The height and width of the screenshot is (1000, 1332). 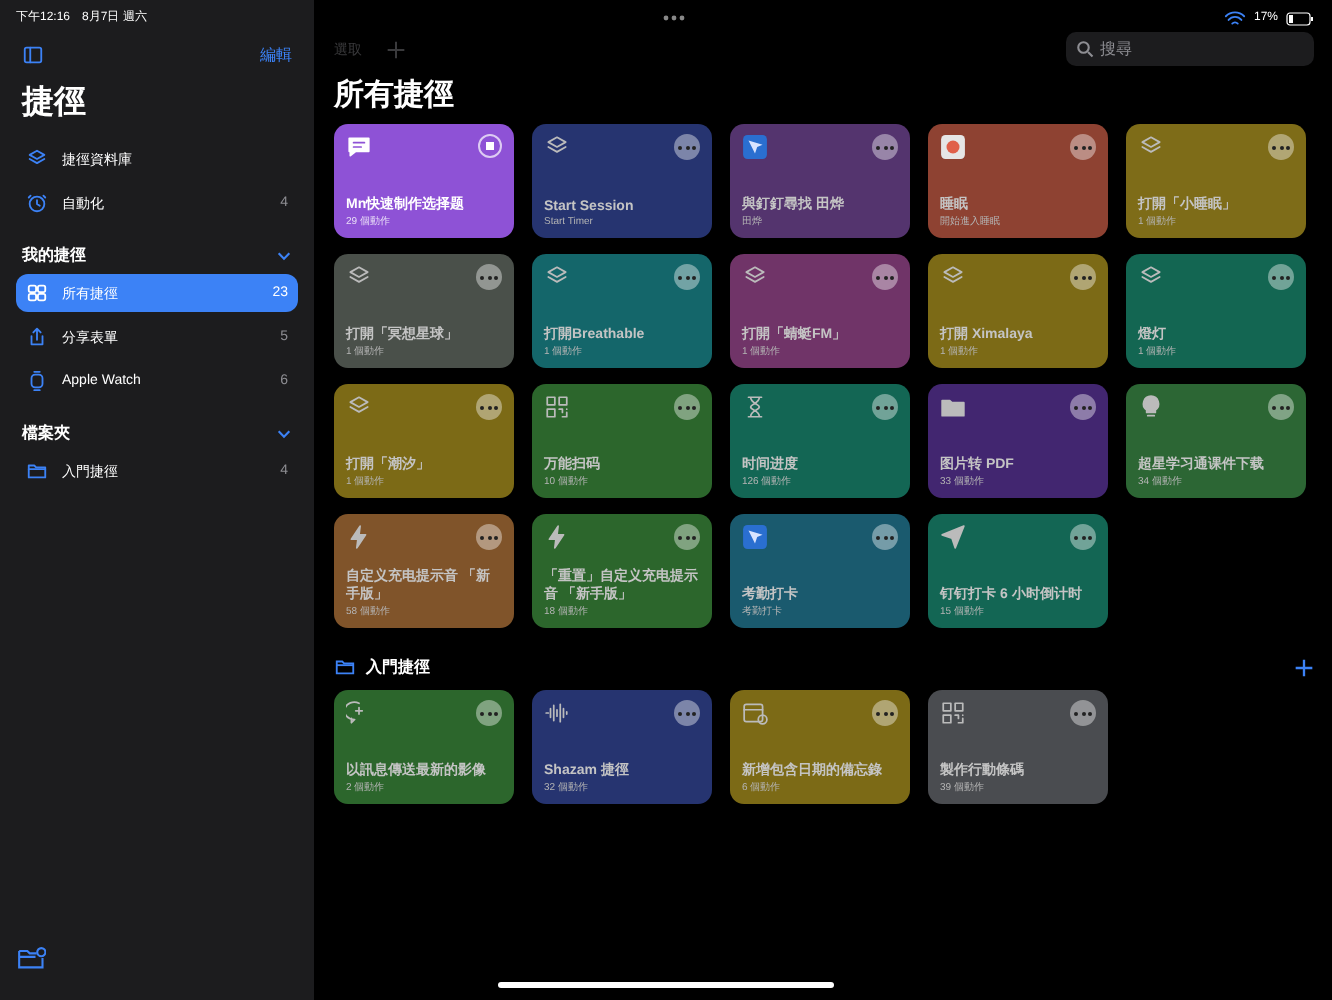 What do you see at coordinates (32, 958) in the screenshot?
I see `new-folder-icon` at bounding box center [32, 958].